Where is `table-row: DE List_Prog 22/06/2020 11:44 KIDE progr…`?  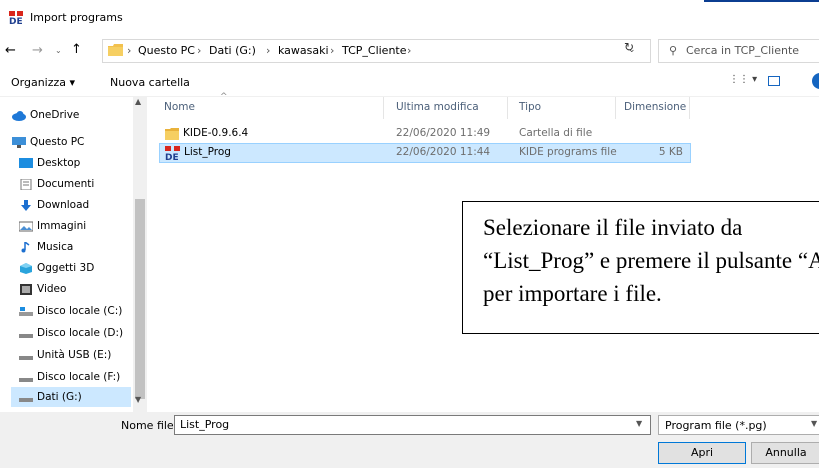
table-row: DE List_Prog 22/06/2020 11:44 KIDE progr… is located at coordinates (425, 153).